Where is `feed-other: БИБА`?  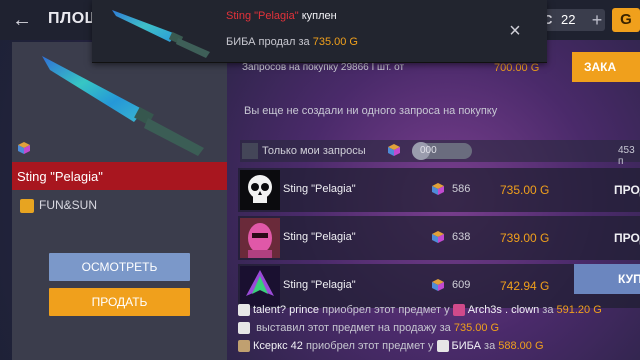 feed-other: БИБА is located at coordinates (466, 346).